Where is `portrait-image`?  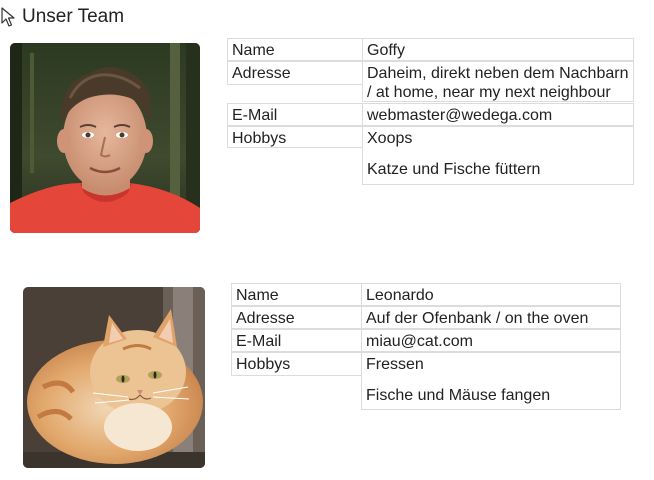
portrait-image is located at coordinates (105, 138).